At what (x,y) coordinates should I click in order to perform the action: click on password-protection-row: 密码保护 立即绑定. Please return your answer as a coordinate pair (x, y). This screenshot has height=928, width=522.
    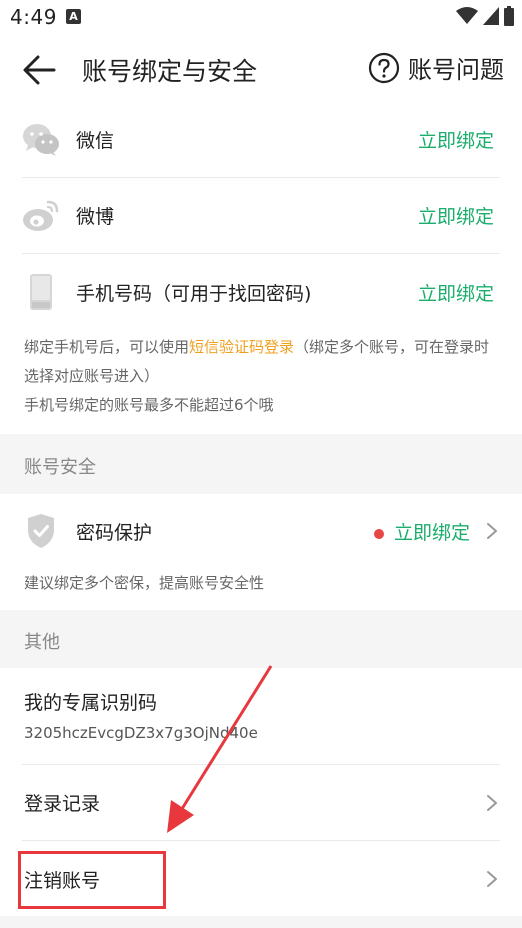
    Looking at the image, I should click on (261, 531).